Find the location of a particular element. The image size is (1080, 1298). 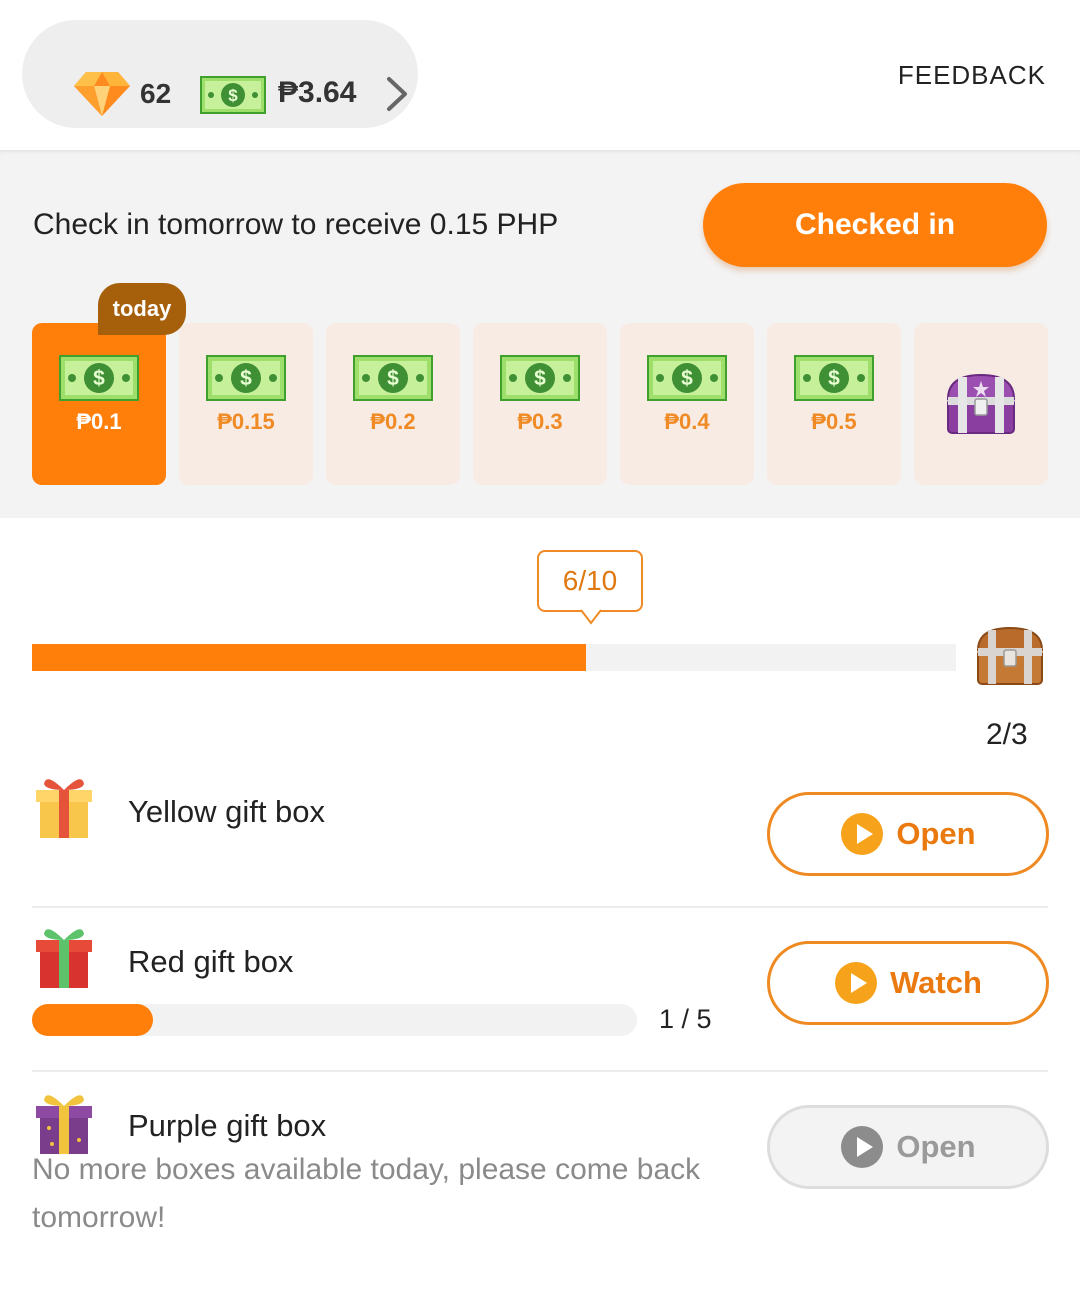

day-reward-amount: ₱0.2 is located at coordinates (393, 421).